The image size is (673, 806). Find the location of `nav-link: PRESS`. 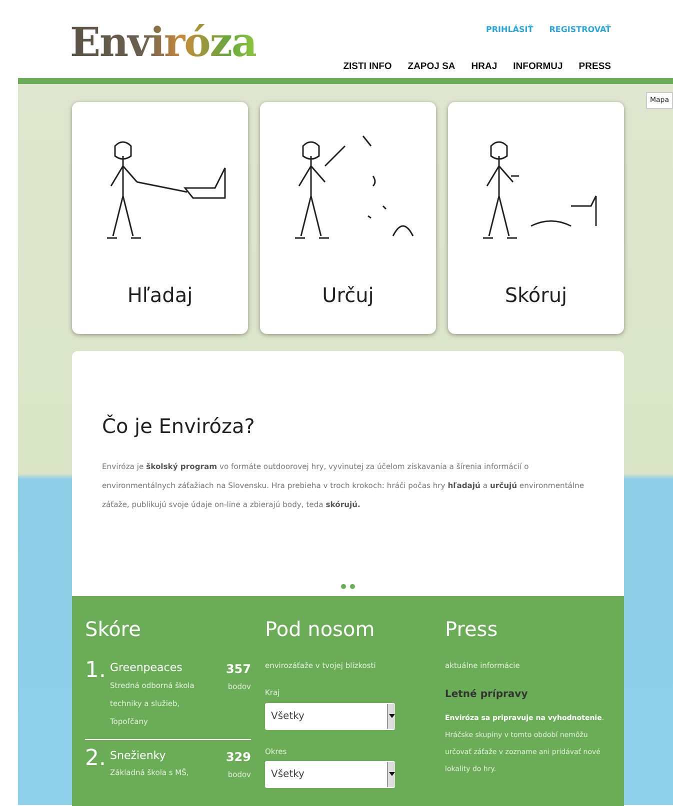

nav-link: PRESS is located at coordinates (594, 67).